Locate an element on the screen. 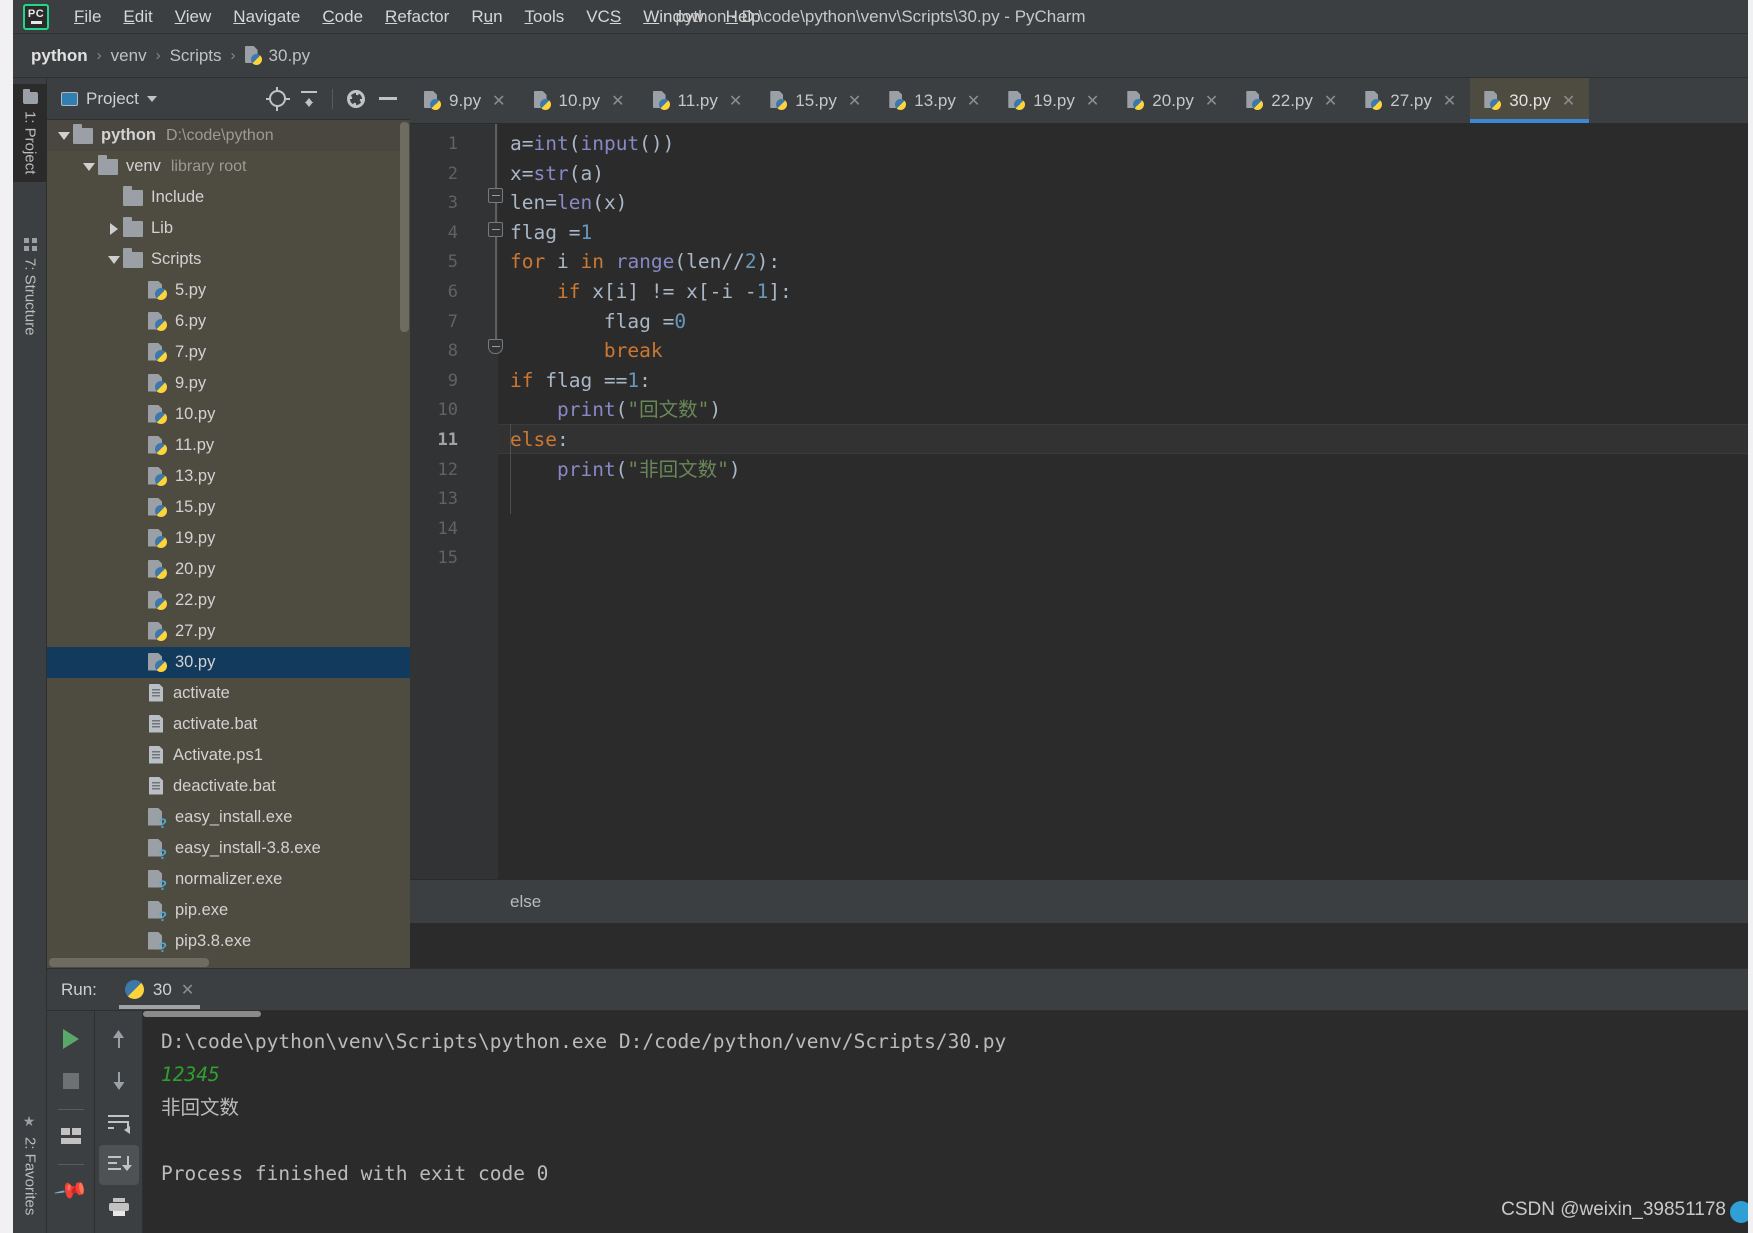 This screenshot has height=1233, width=1753. code-token: ()) is located at coordinates (657, 143).